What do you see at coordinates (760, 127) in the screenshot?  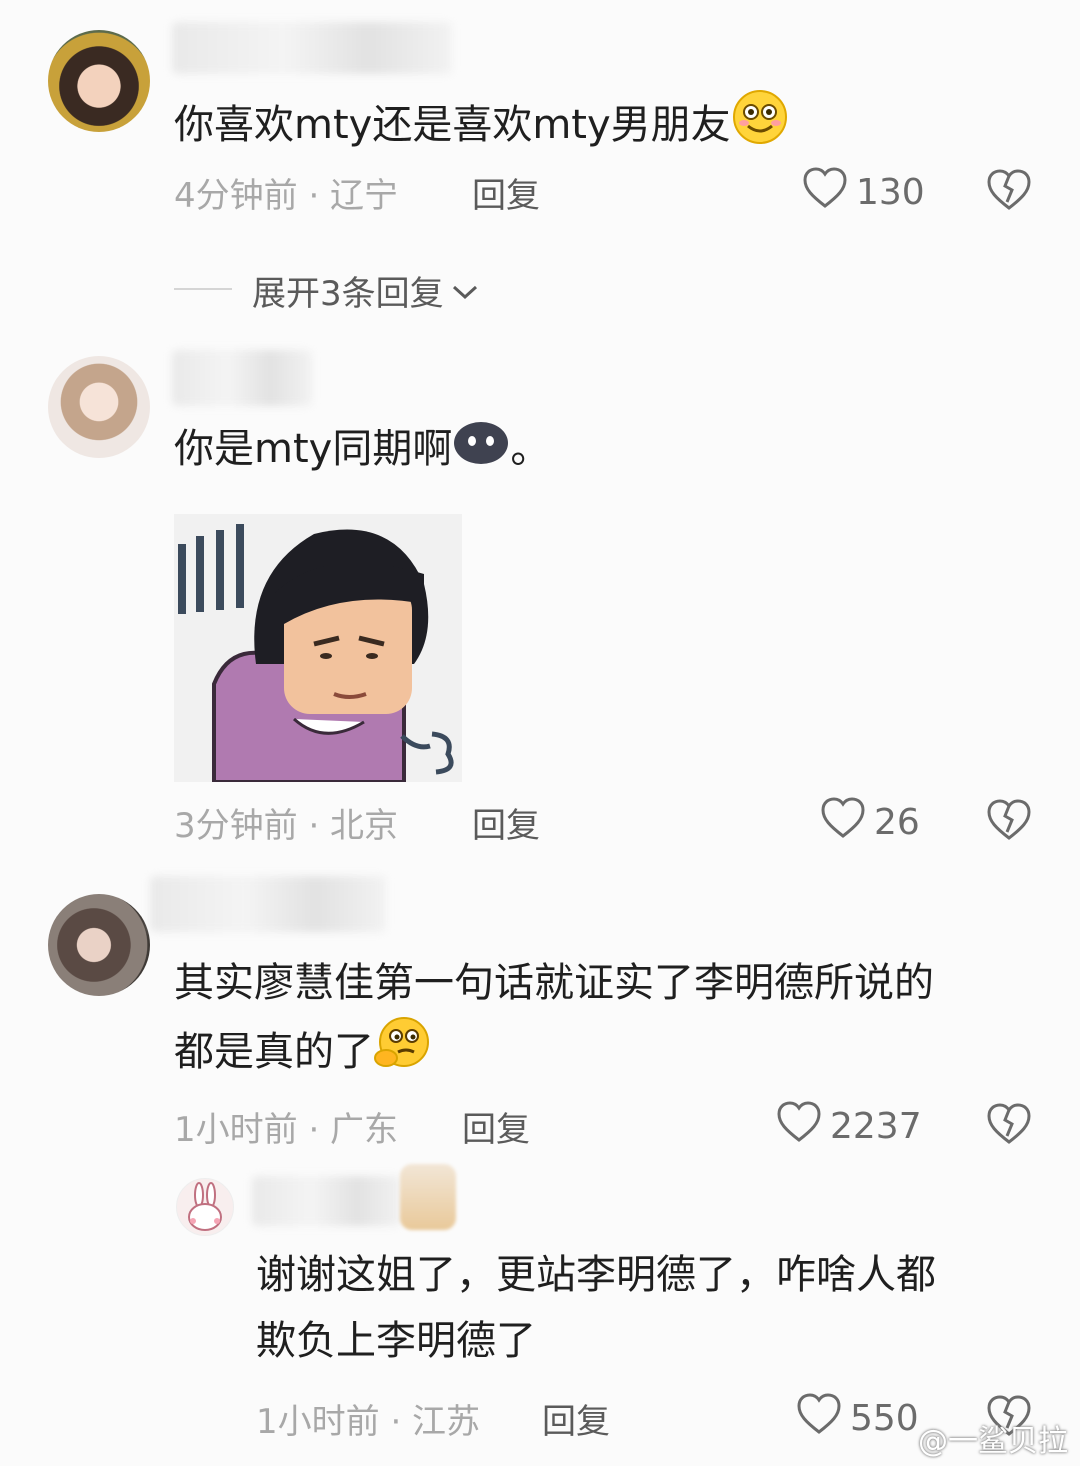 I see `smiling-face-emoji-icon` at bounding box center [760, 127].